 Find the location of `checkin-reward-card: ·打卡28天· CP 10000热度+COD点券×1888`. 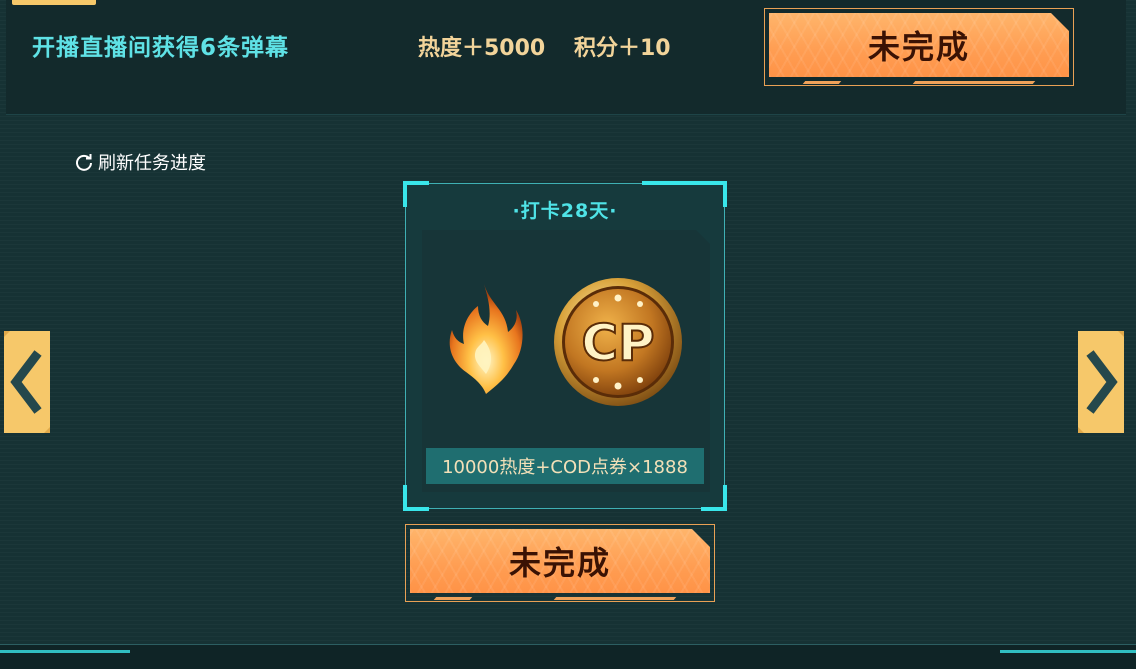

checkin-reward-card: ·打卡28天· CP 10000热度+COD点券×1888 is located at coordinates (565, 346).